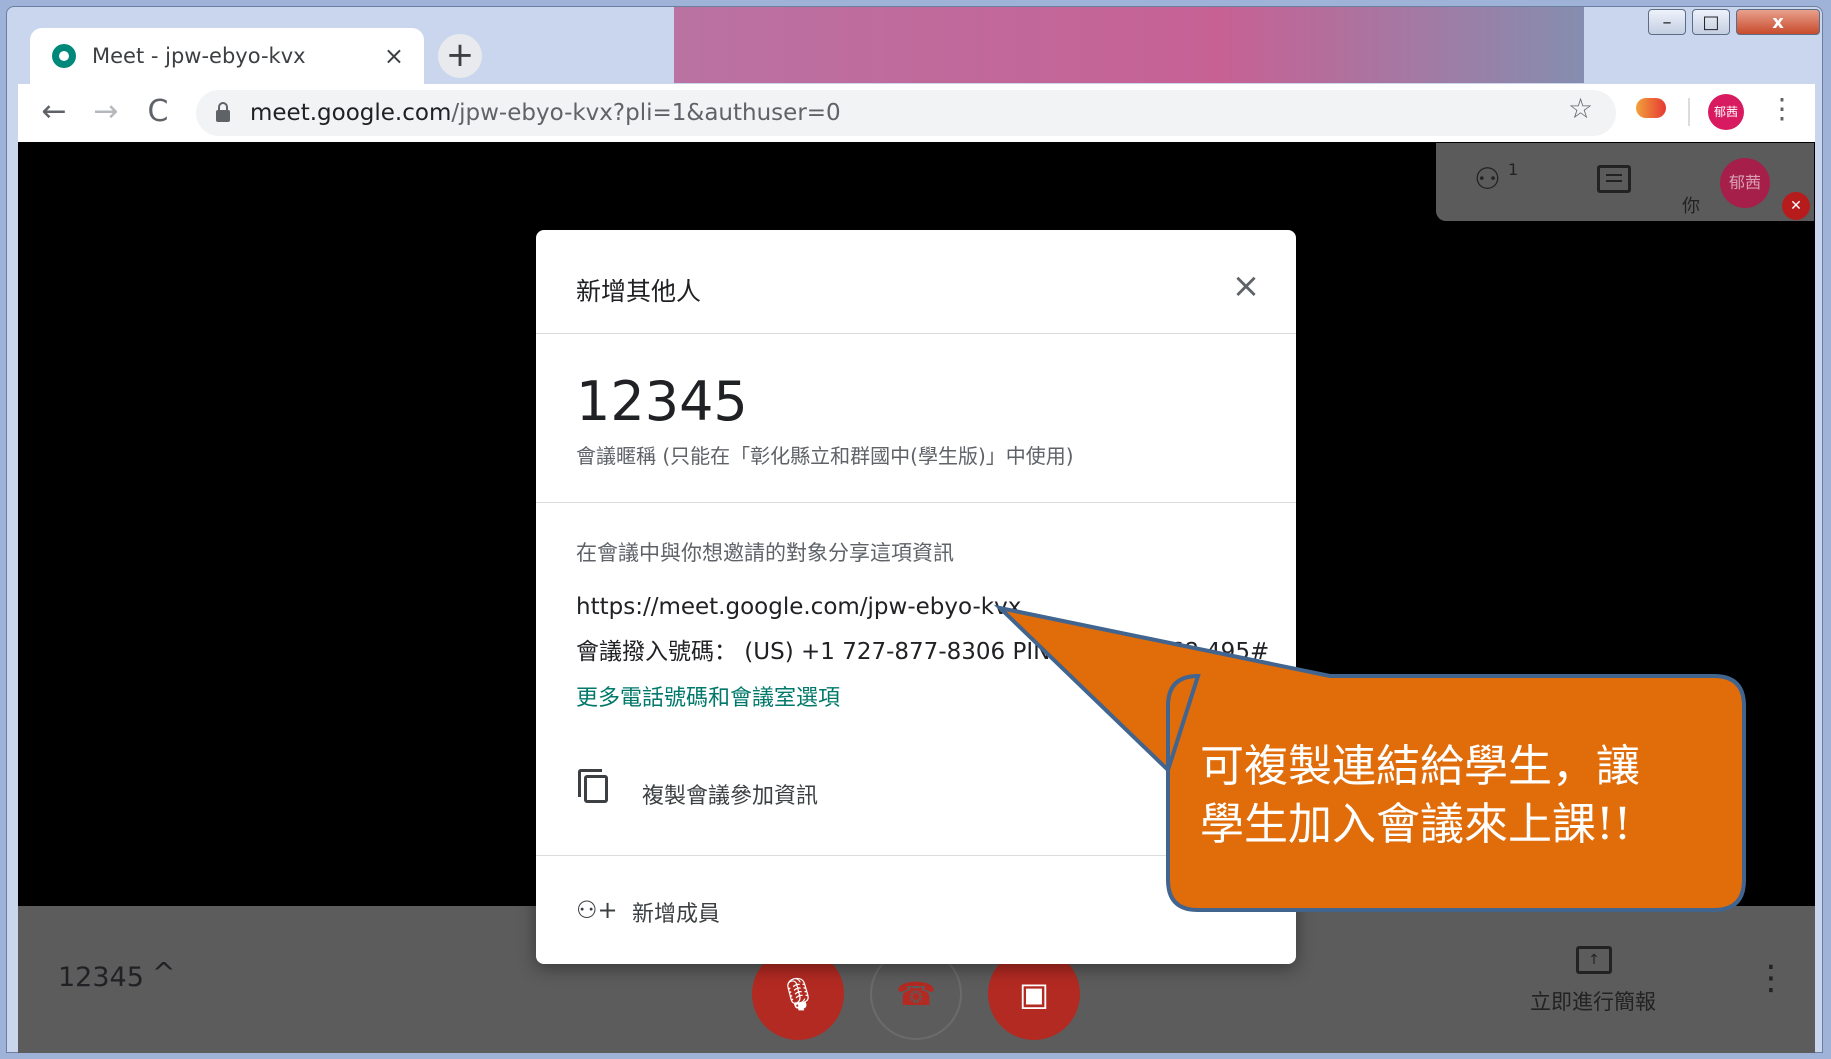 The height and width of the screenshot is (1059, 1831). I want to click on back-arrow-icon: ←, so click(54, 112).